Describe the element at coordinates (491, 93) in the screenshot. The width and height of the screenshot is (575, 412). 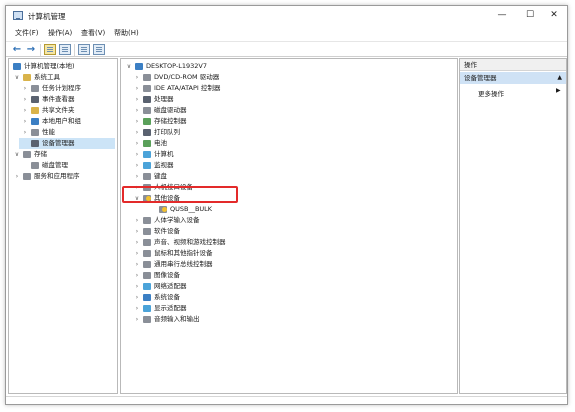
I see `more-actions-link: 更多操作` at that location.